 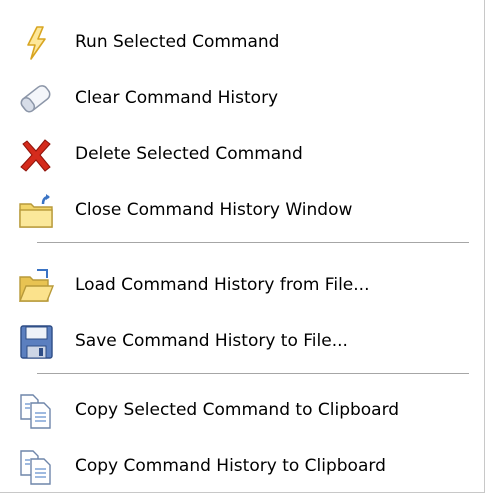 What do you see at coordinates (177, 42) in the screenshot?
I see `menu-item-label: Run Selected Command` at bounding box center [177, 42].